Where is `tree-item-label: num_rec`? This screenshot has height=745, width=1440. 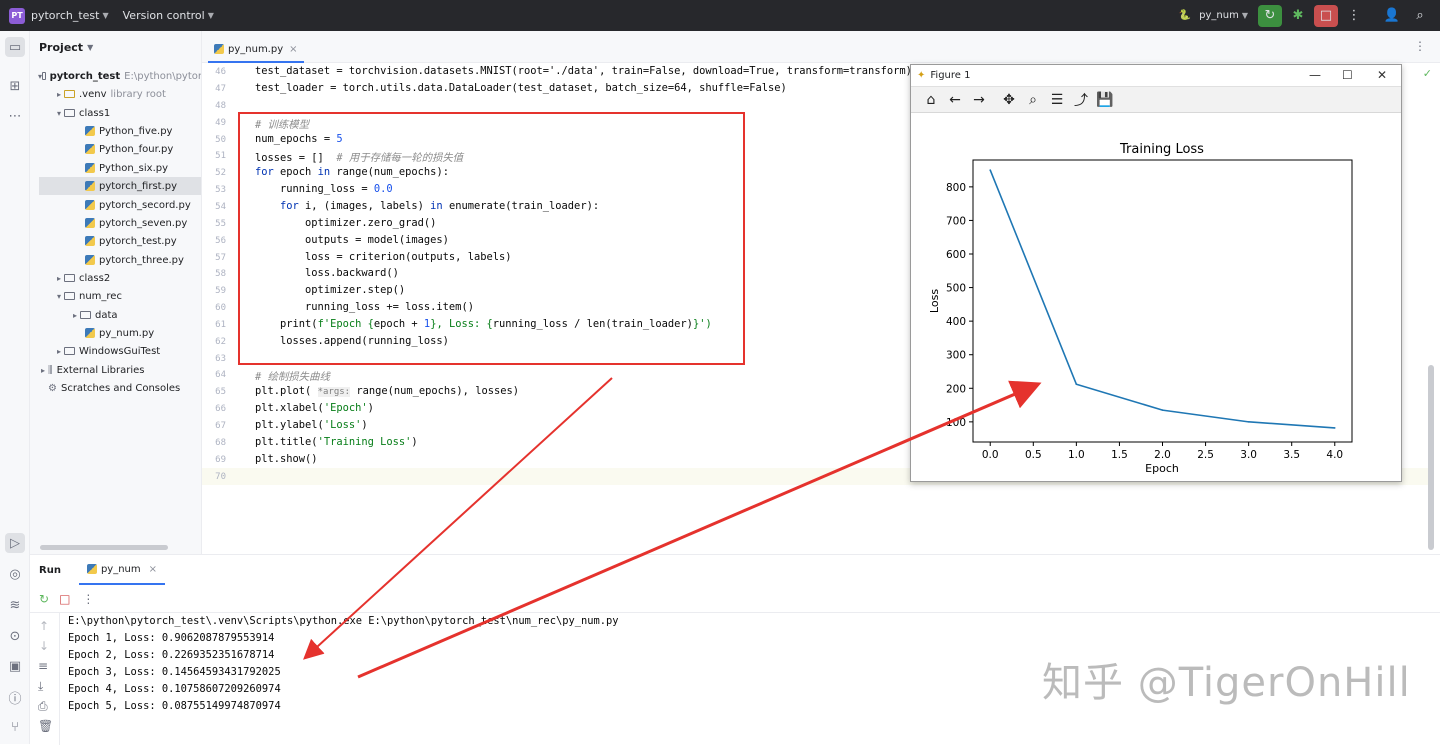 tree-item-label: num_rec is located at coordinates (100, 296).